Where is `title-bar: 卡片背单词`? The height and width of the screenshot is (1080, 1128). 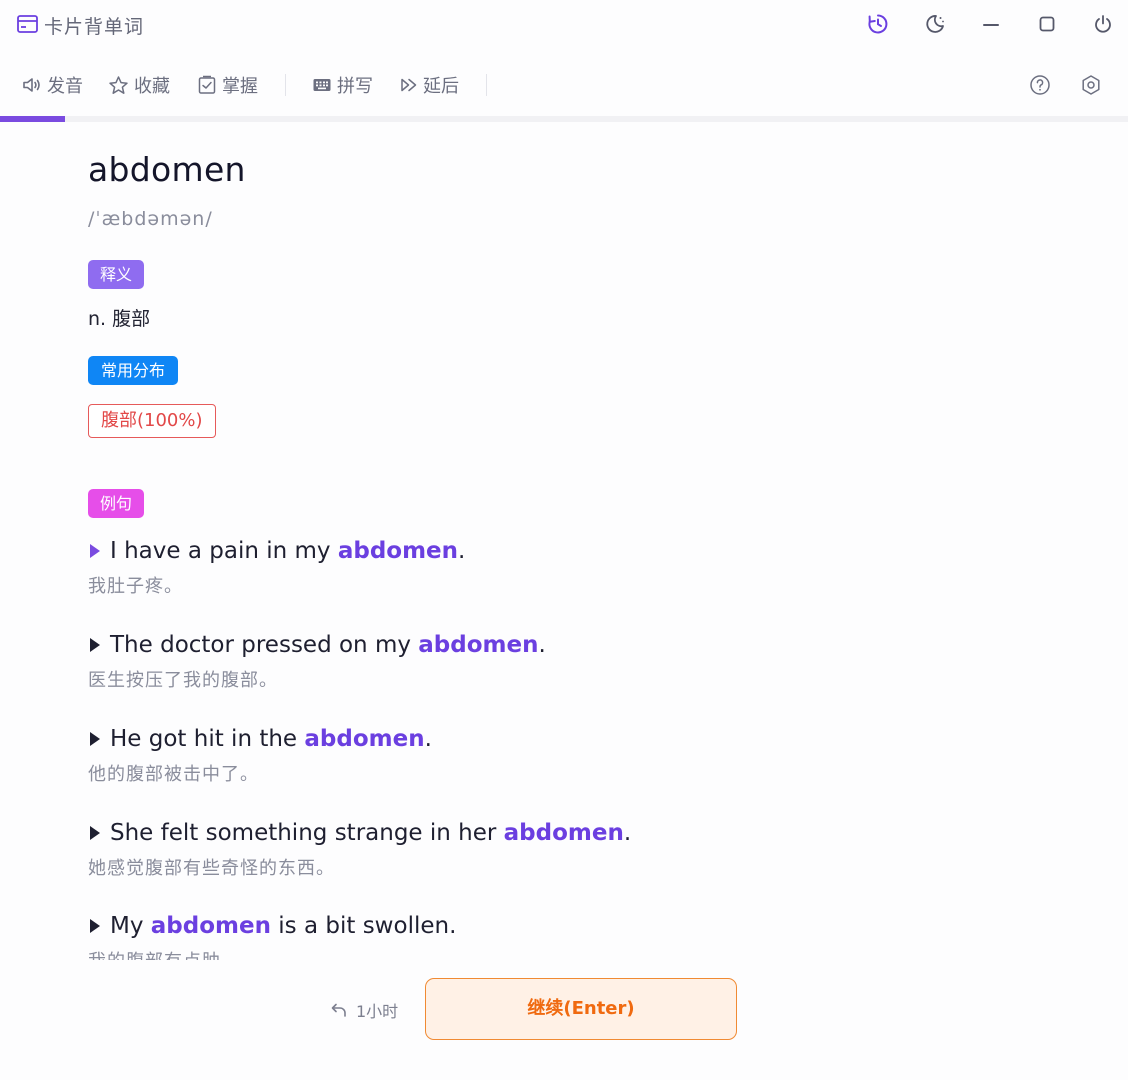
title-bar: 卡片背单词 is located at coordinates (564, 26).